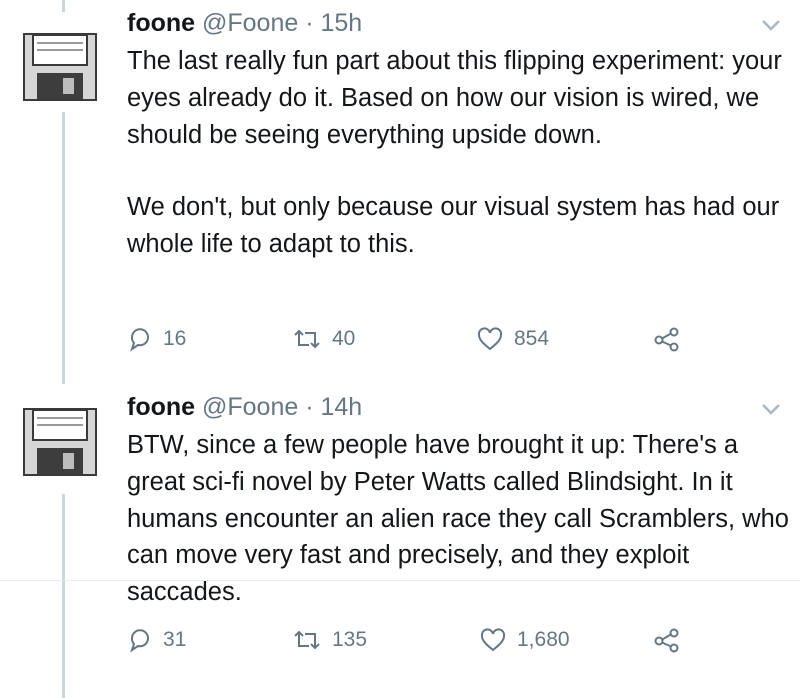 The width and height of the screenshot is (800, 698). I want to click on timestamp: 14h, so click(342, 407).